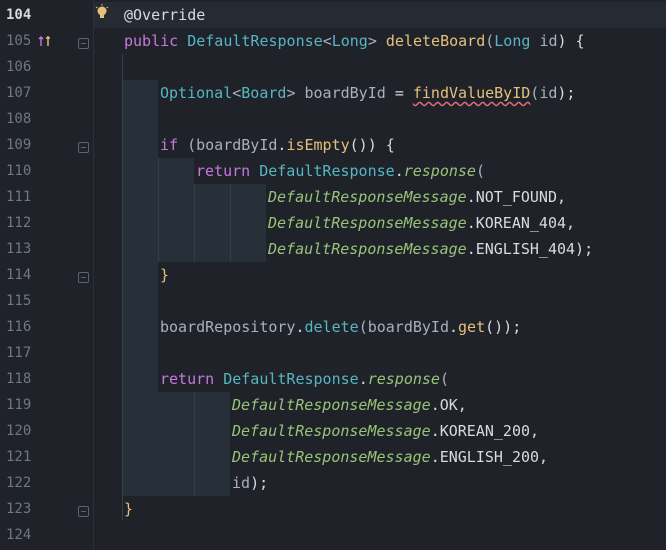 This screenshot has height=550, width=666. I want to click on code-line: 108, so click(333, 119).